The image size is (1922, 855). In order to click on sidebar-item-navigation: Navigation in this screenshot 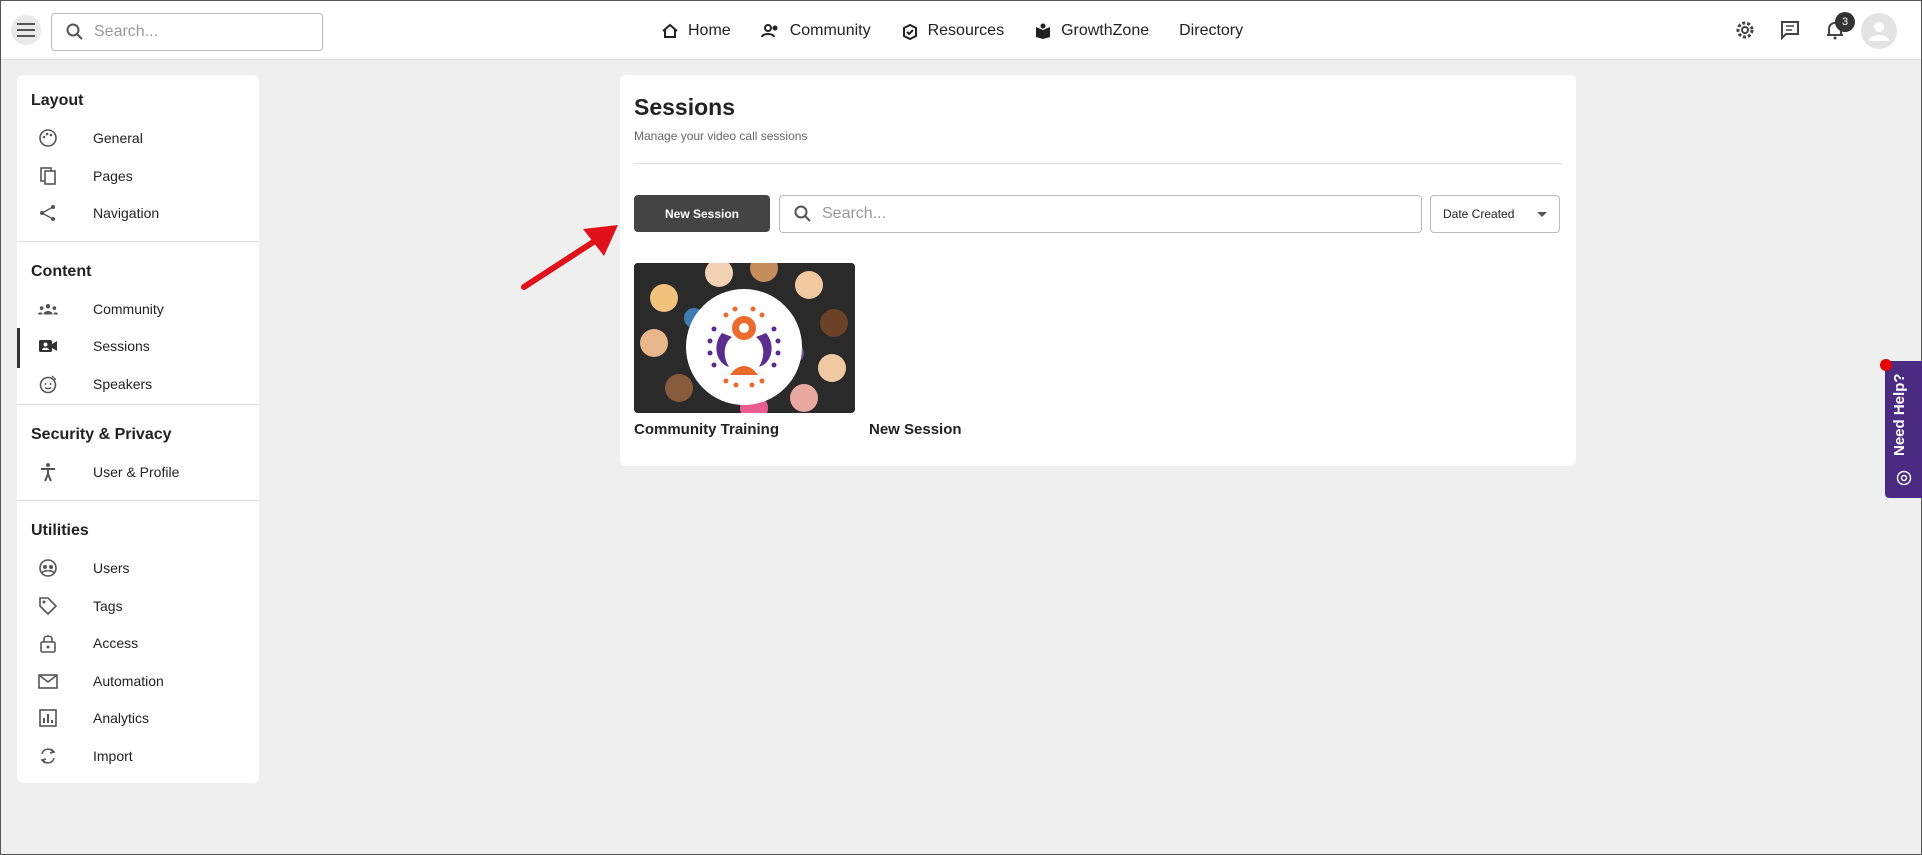, I will do `click(138, 213)`.